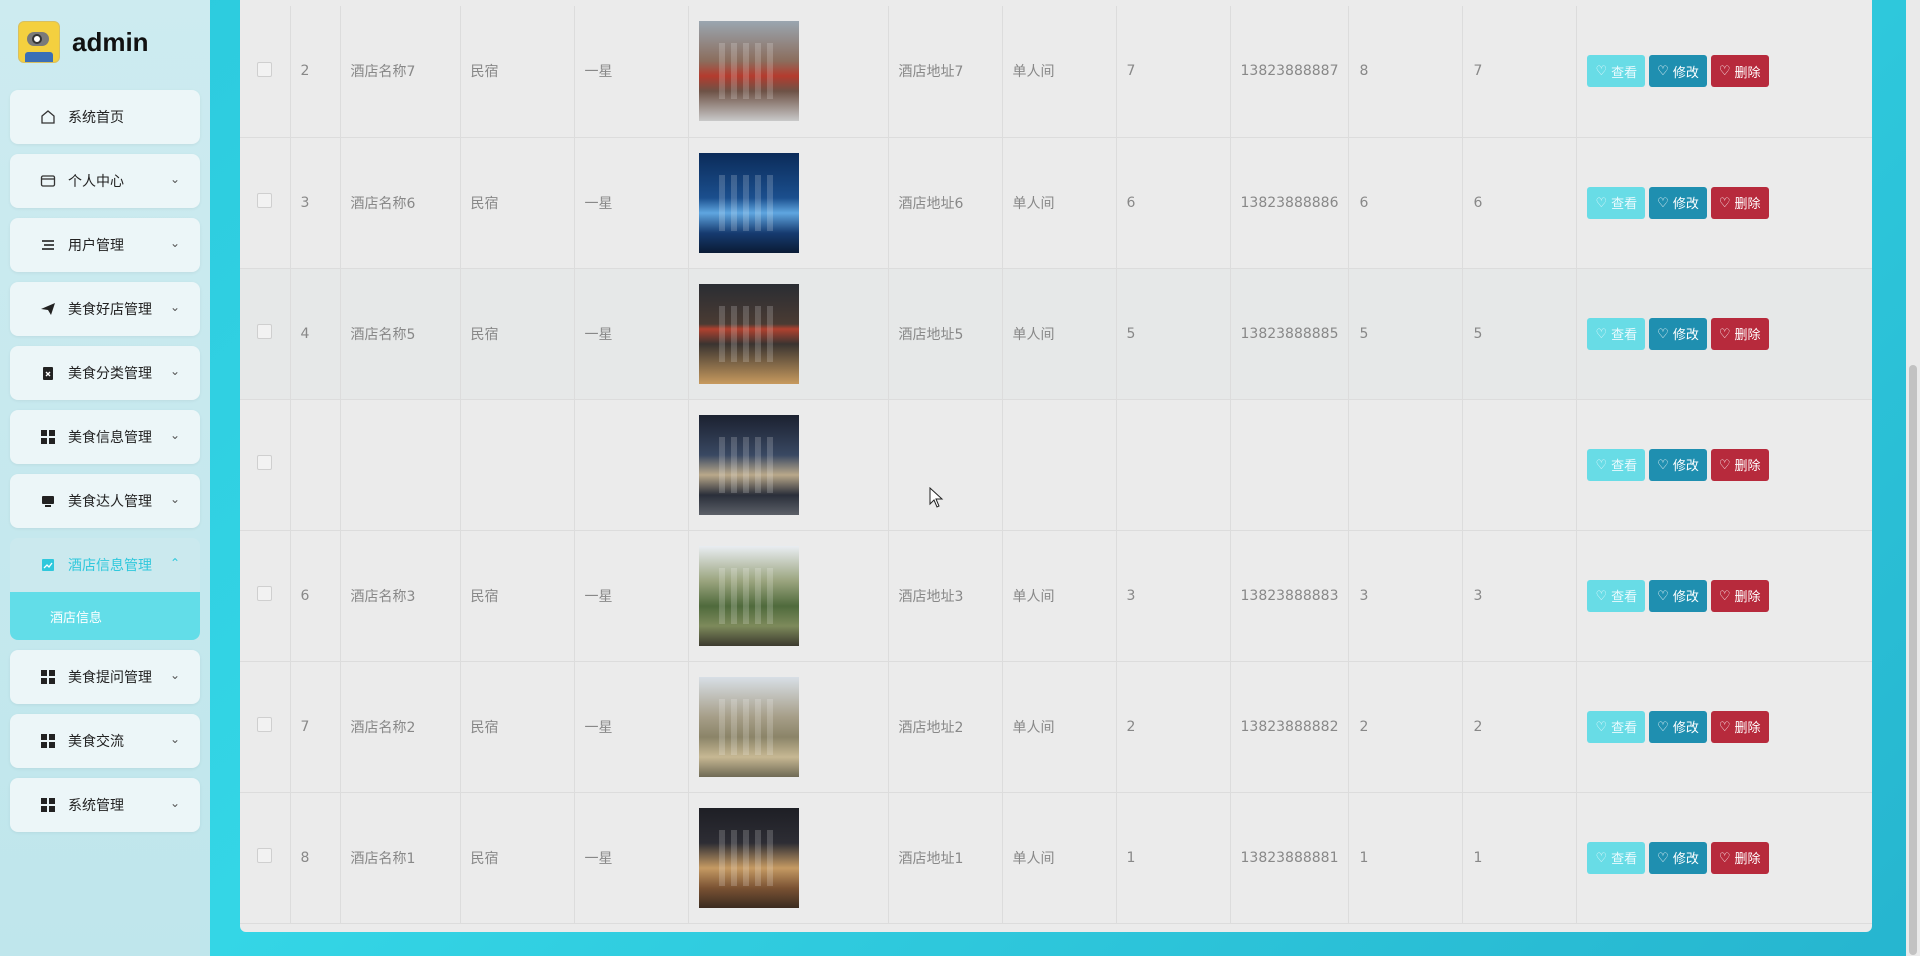 This screenshot has width=1920, height=956. What do you see at coordinates (1289, 595) in the screenshot?
I see `cell-phone: 13823888883` at bounding box center [1289, 595].